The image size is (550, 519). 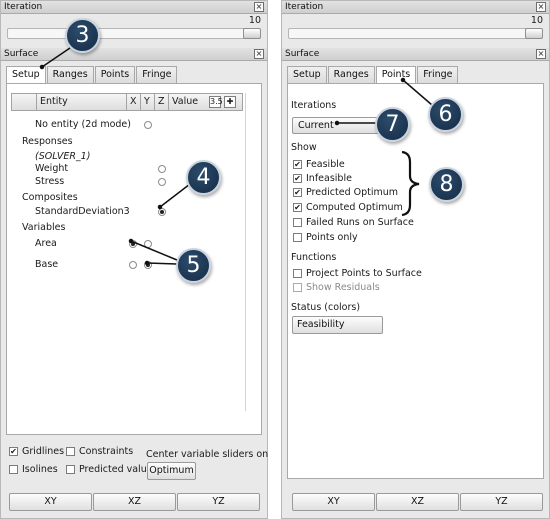 I want to click on base-label: Base, so click(x=47, y=264).